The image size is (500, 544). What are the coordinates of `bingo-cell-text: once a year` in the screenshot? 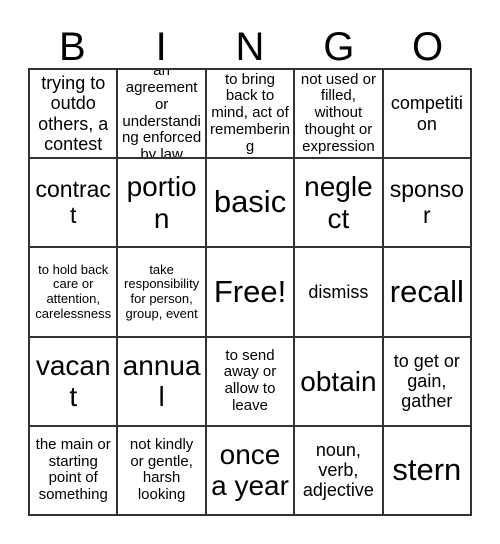 It's located at (250, 470).